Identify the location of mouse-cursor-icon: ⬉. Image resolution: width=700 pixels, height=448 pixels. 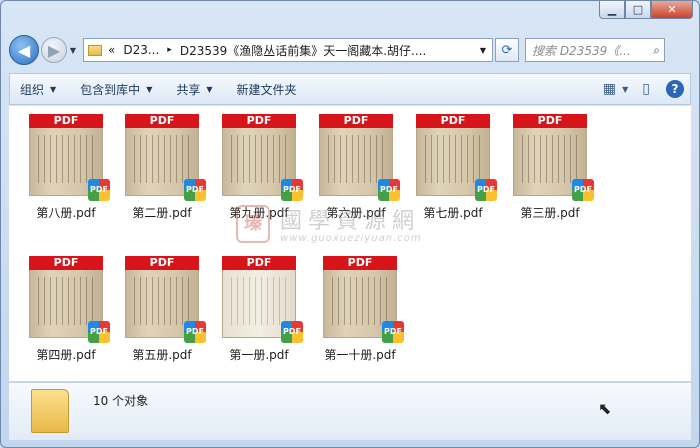
(605, 408).